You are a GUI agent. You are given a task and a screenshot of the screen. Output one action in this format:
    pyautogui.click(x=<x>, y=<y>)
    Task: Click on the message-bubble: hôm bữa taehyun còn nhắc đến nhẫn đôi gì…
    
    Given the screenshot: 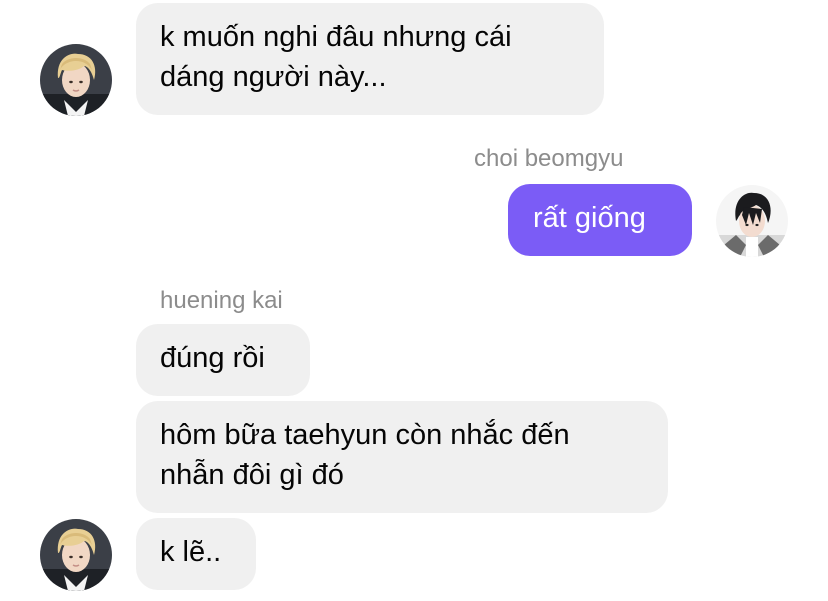 What is the action you would take?
    pyautogui.click(x=402, y=457)
    